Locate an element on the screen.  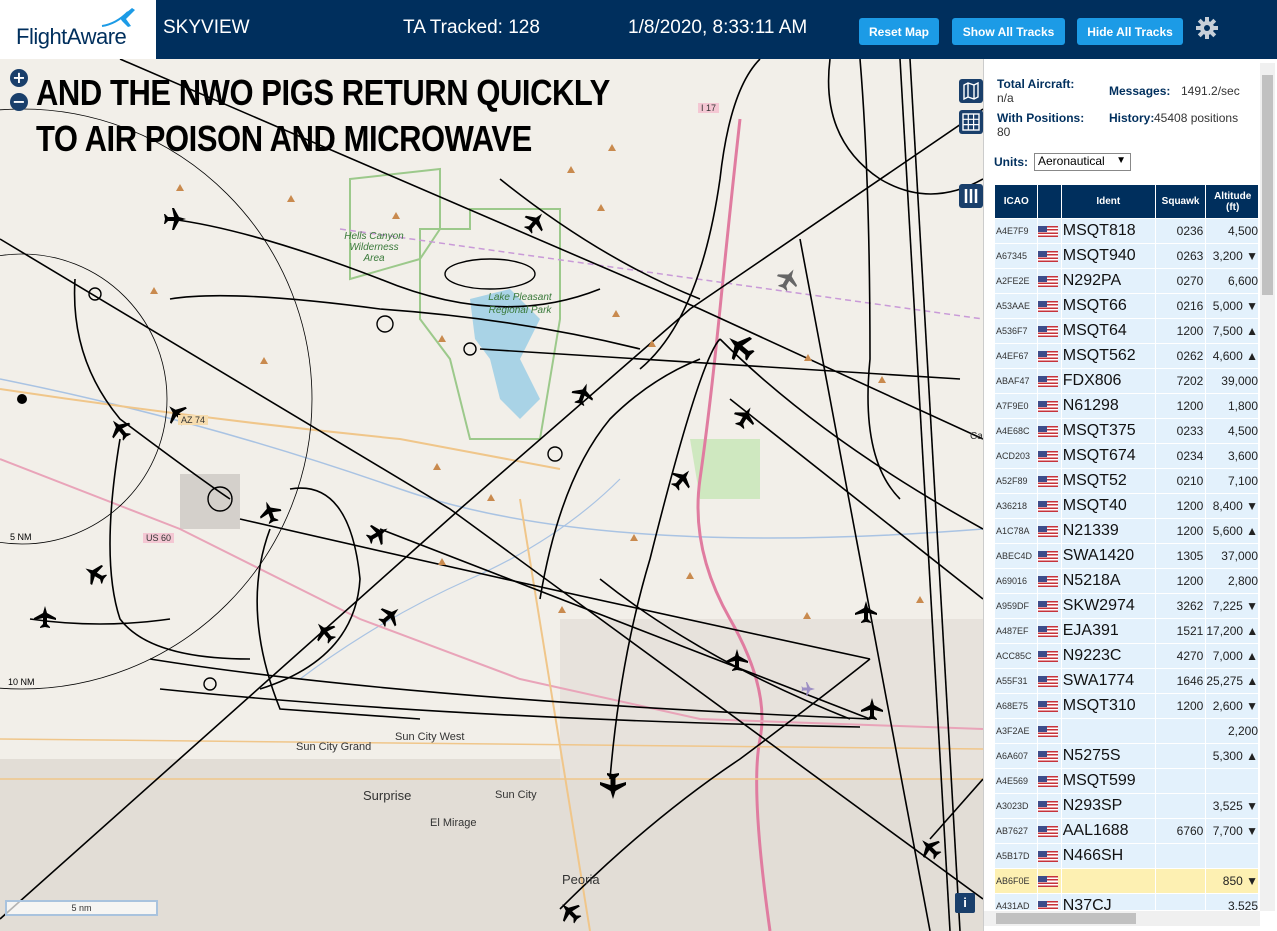
icao-cell: AB7627 is located at coordinates (1016, 831).